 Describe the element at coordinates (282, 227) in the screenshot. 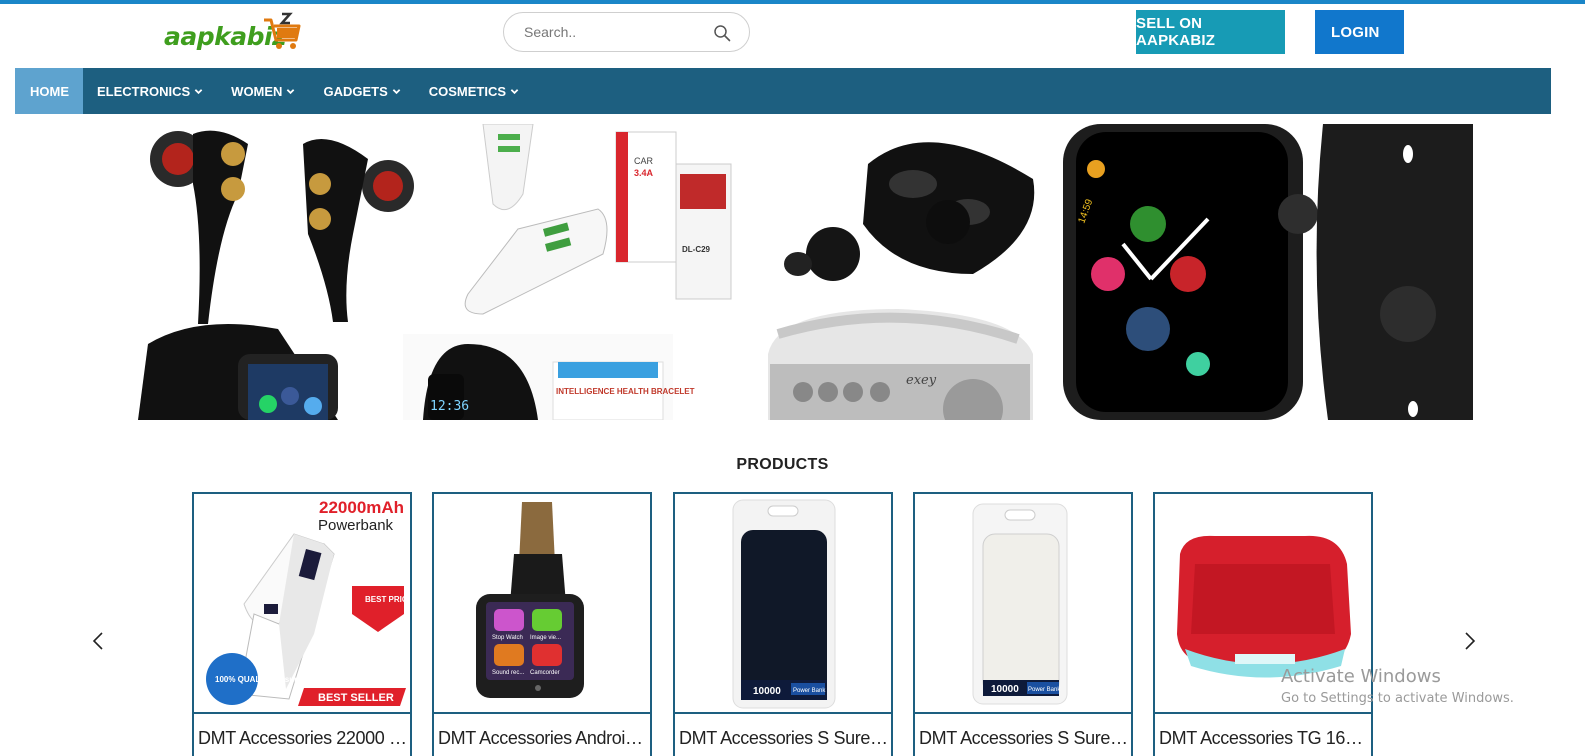

I see `earphones-image` at that location.